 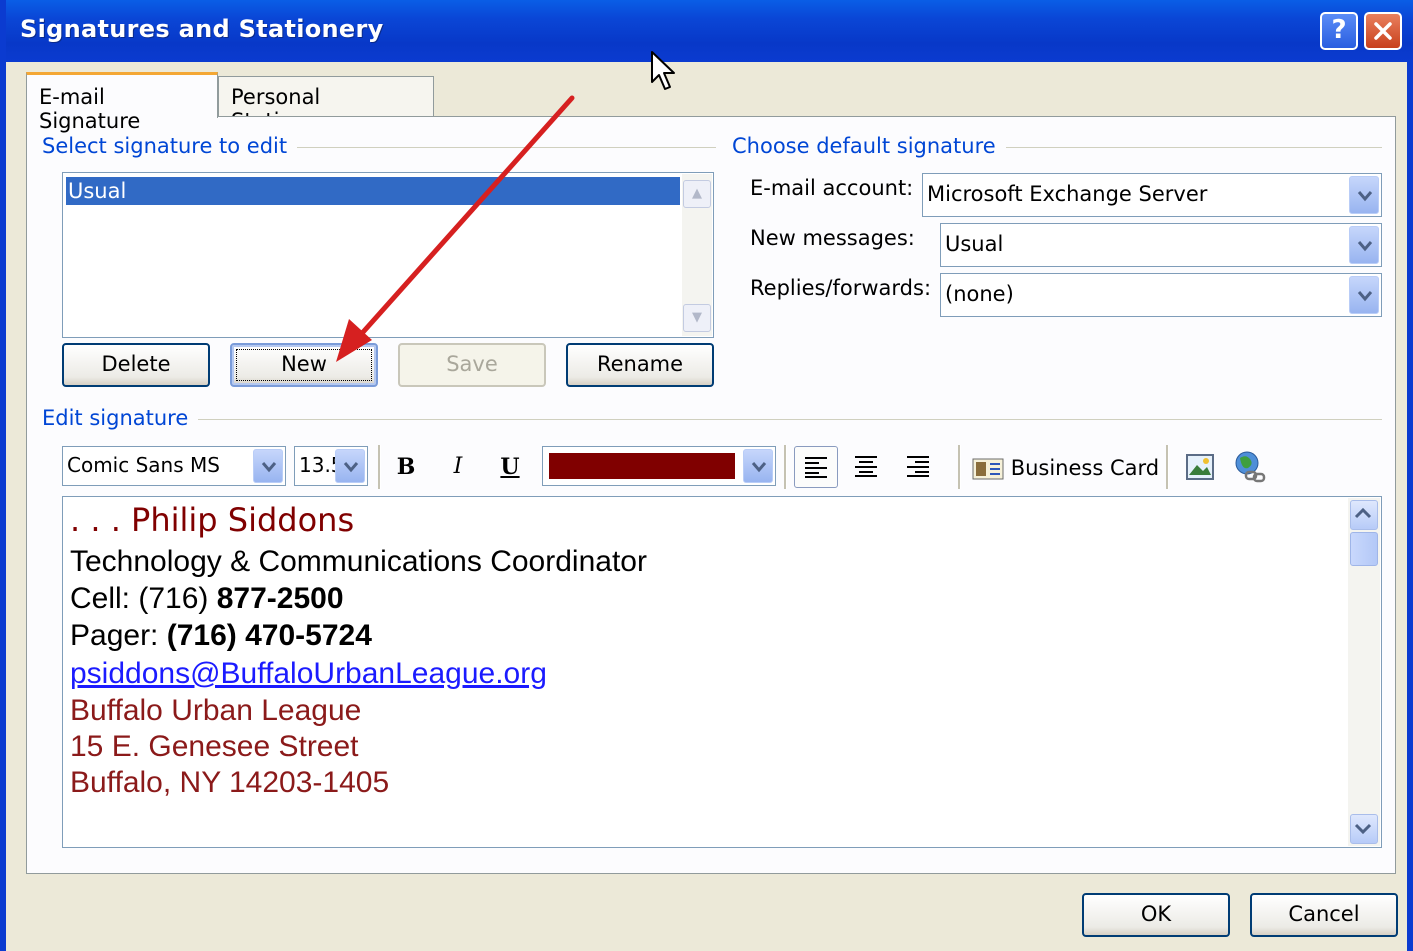 What do you see at coordinates (406, 467) in the screenshot?
I see `bold-button: B` at bounding box center [406, 467].